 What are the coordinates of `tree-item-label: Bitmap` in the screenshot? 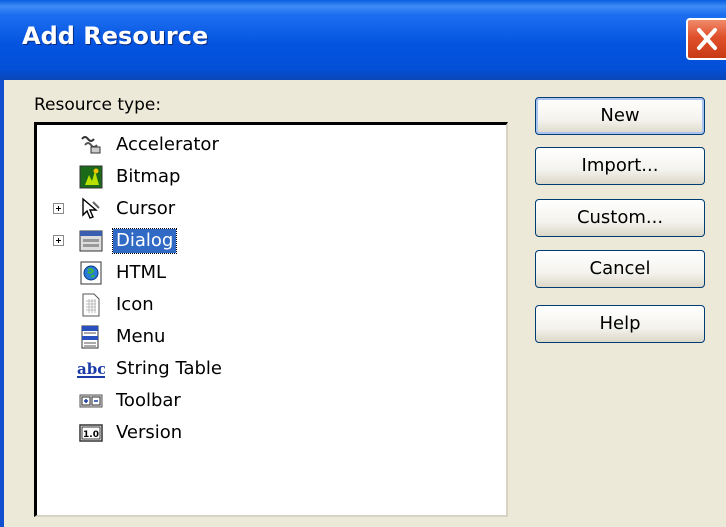 It's located at (148, 176).